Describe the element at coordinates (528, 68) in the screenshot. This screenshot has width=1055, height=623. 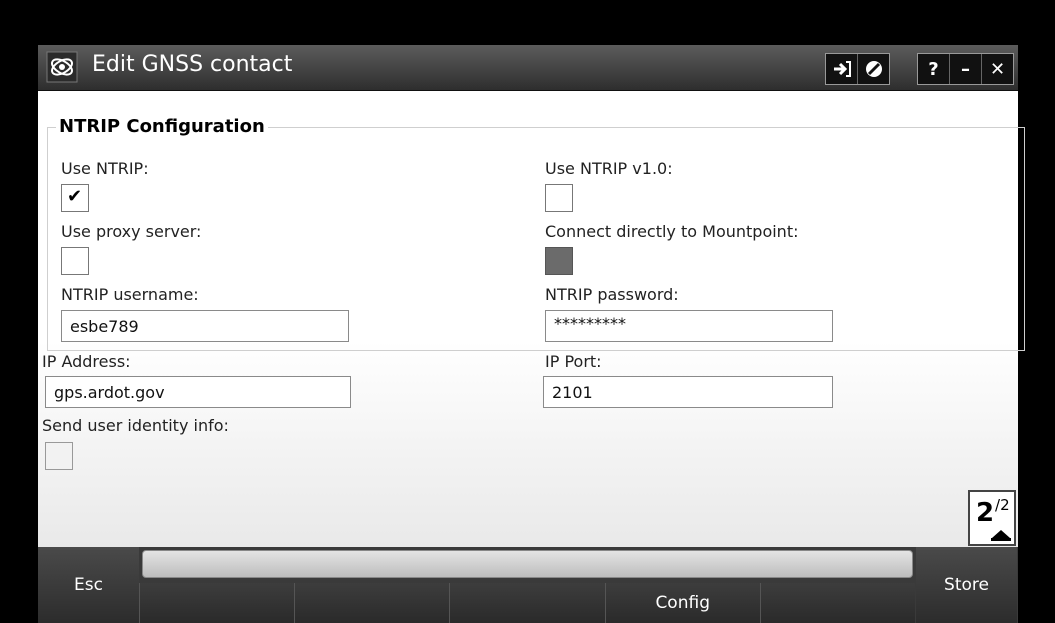
I see `title-bar: Edit GNSS contact ? – ✕` at that location.